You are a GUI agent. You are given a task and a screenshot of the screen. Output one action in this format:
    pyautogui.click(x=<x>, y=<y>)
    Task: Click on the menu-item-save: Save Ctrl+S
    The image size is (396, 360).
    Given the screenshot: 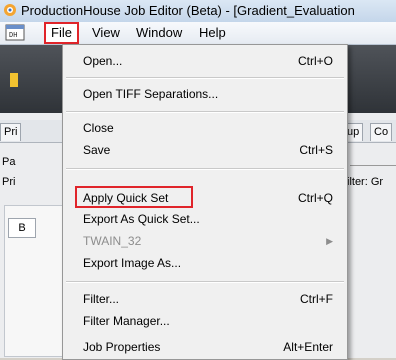 What is the action you would take?
    pyautogui.click(x=205, y=150)
    